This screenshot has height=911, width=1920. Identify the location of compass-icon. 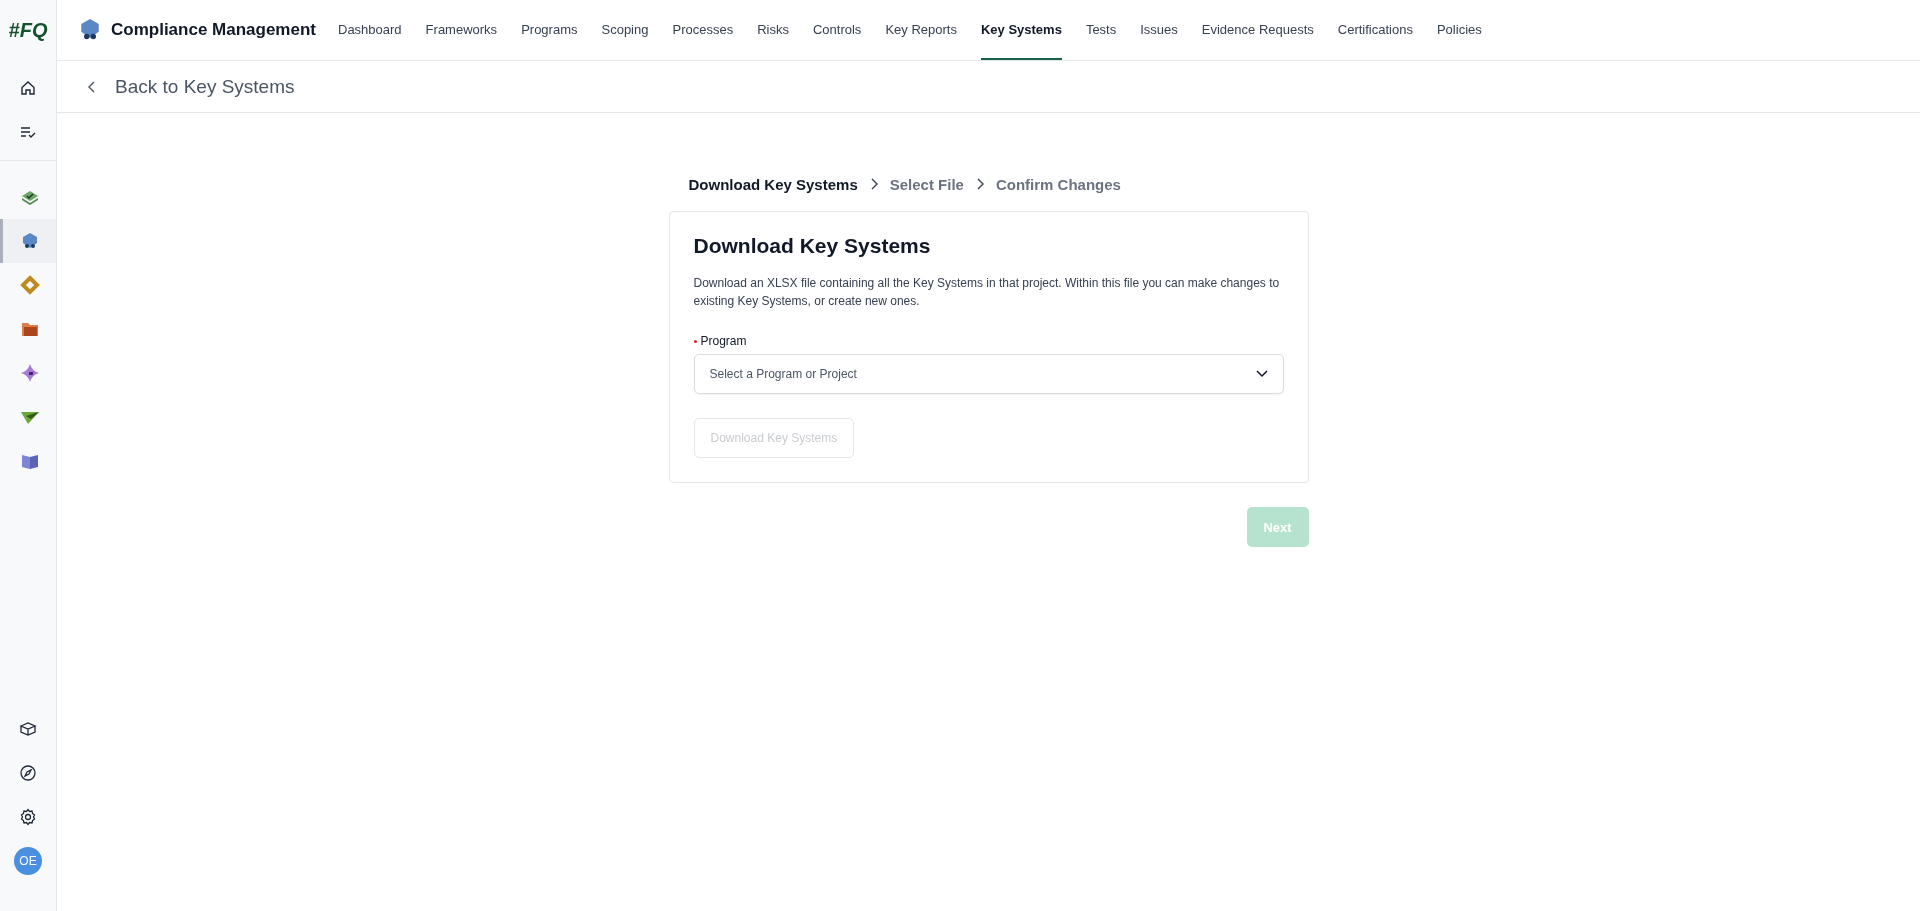
(28, 773).